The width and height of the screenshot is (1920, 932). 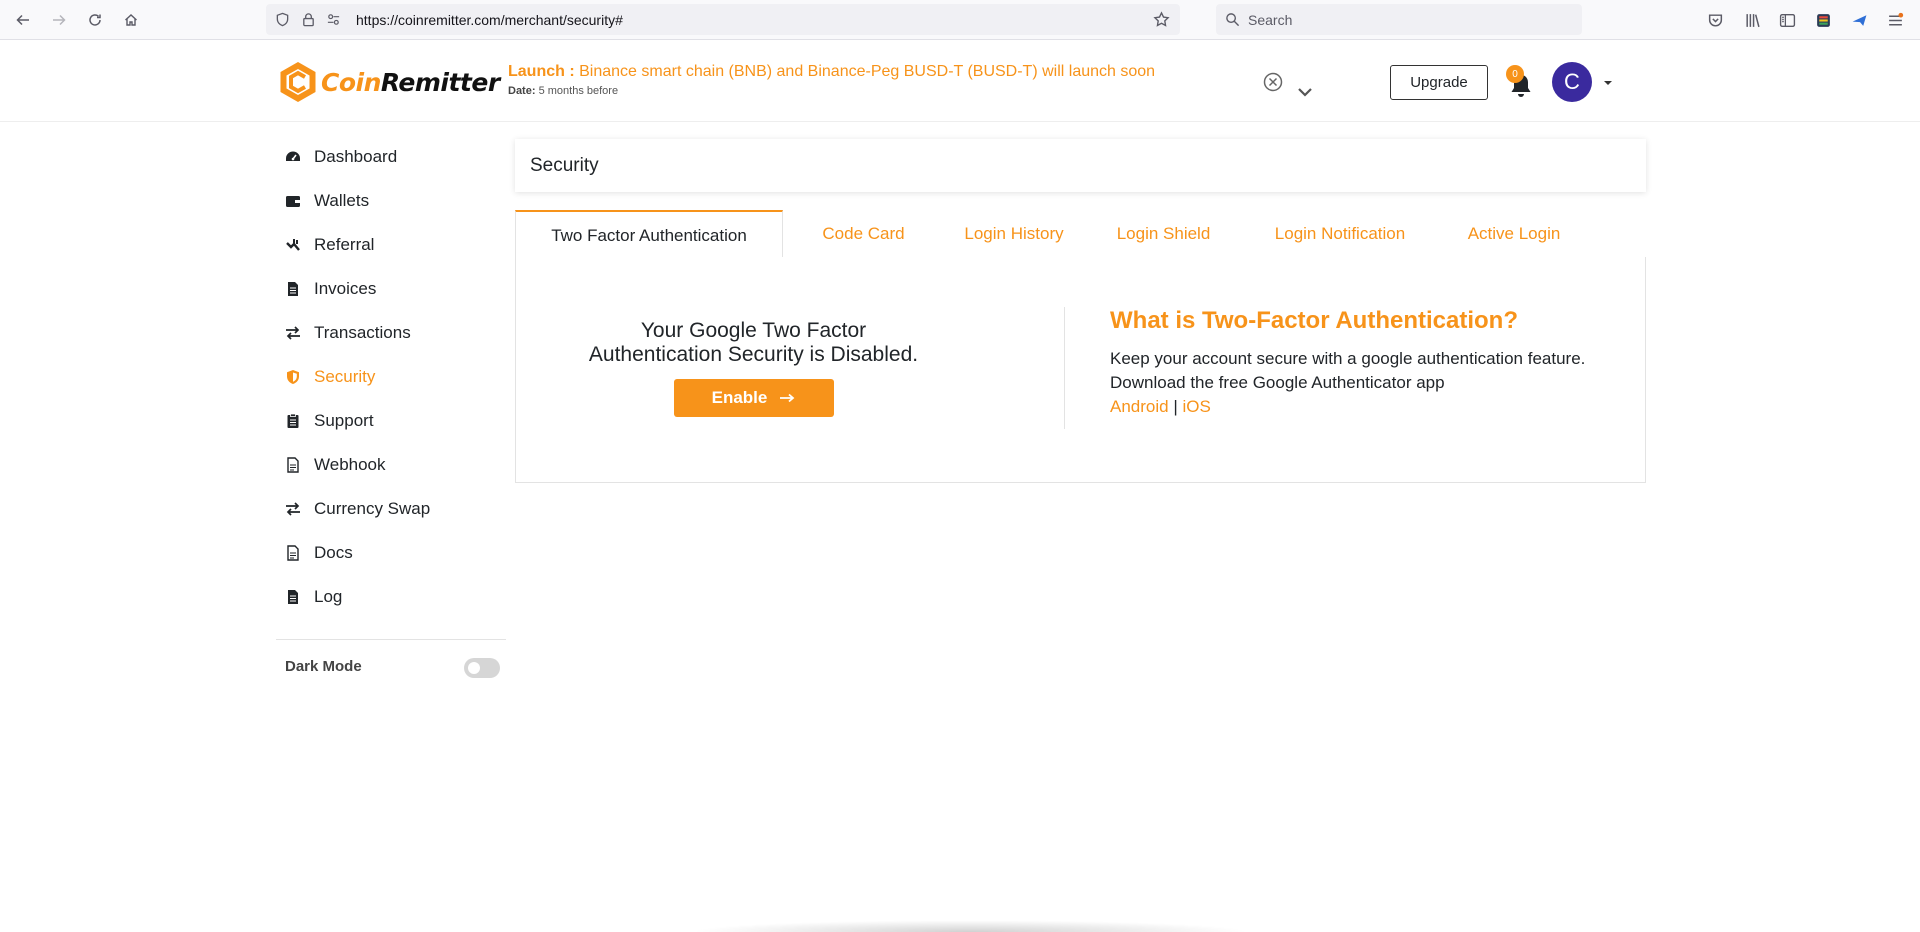 I want to click on sidebar-toggle-icon, so click(x=1787, y=20).